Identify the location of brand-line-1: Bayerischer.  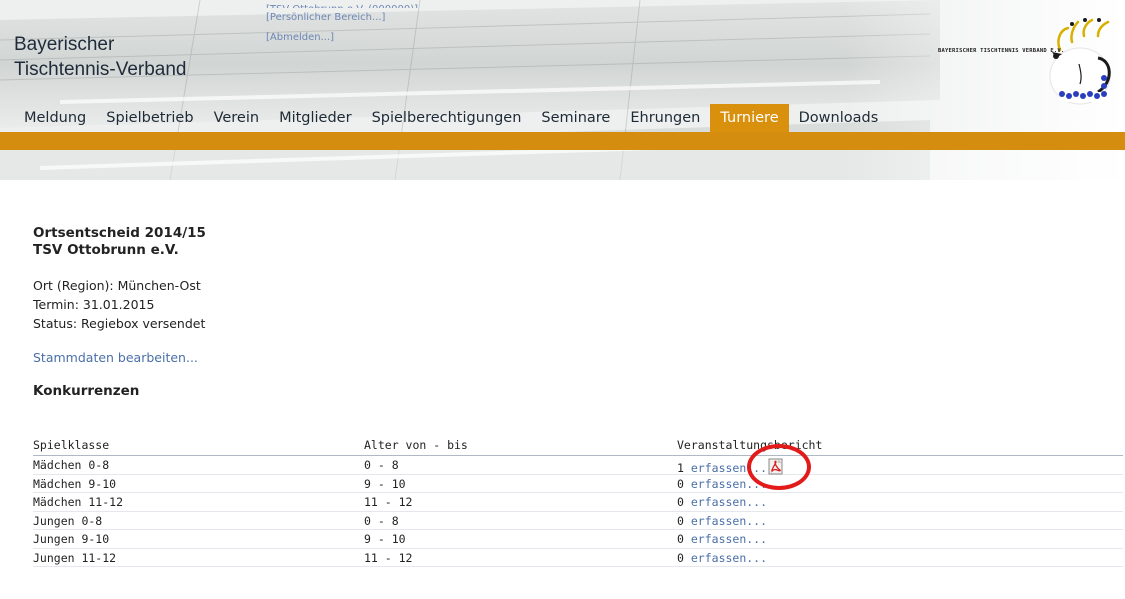
(64, 44).